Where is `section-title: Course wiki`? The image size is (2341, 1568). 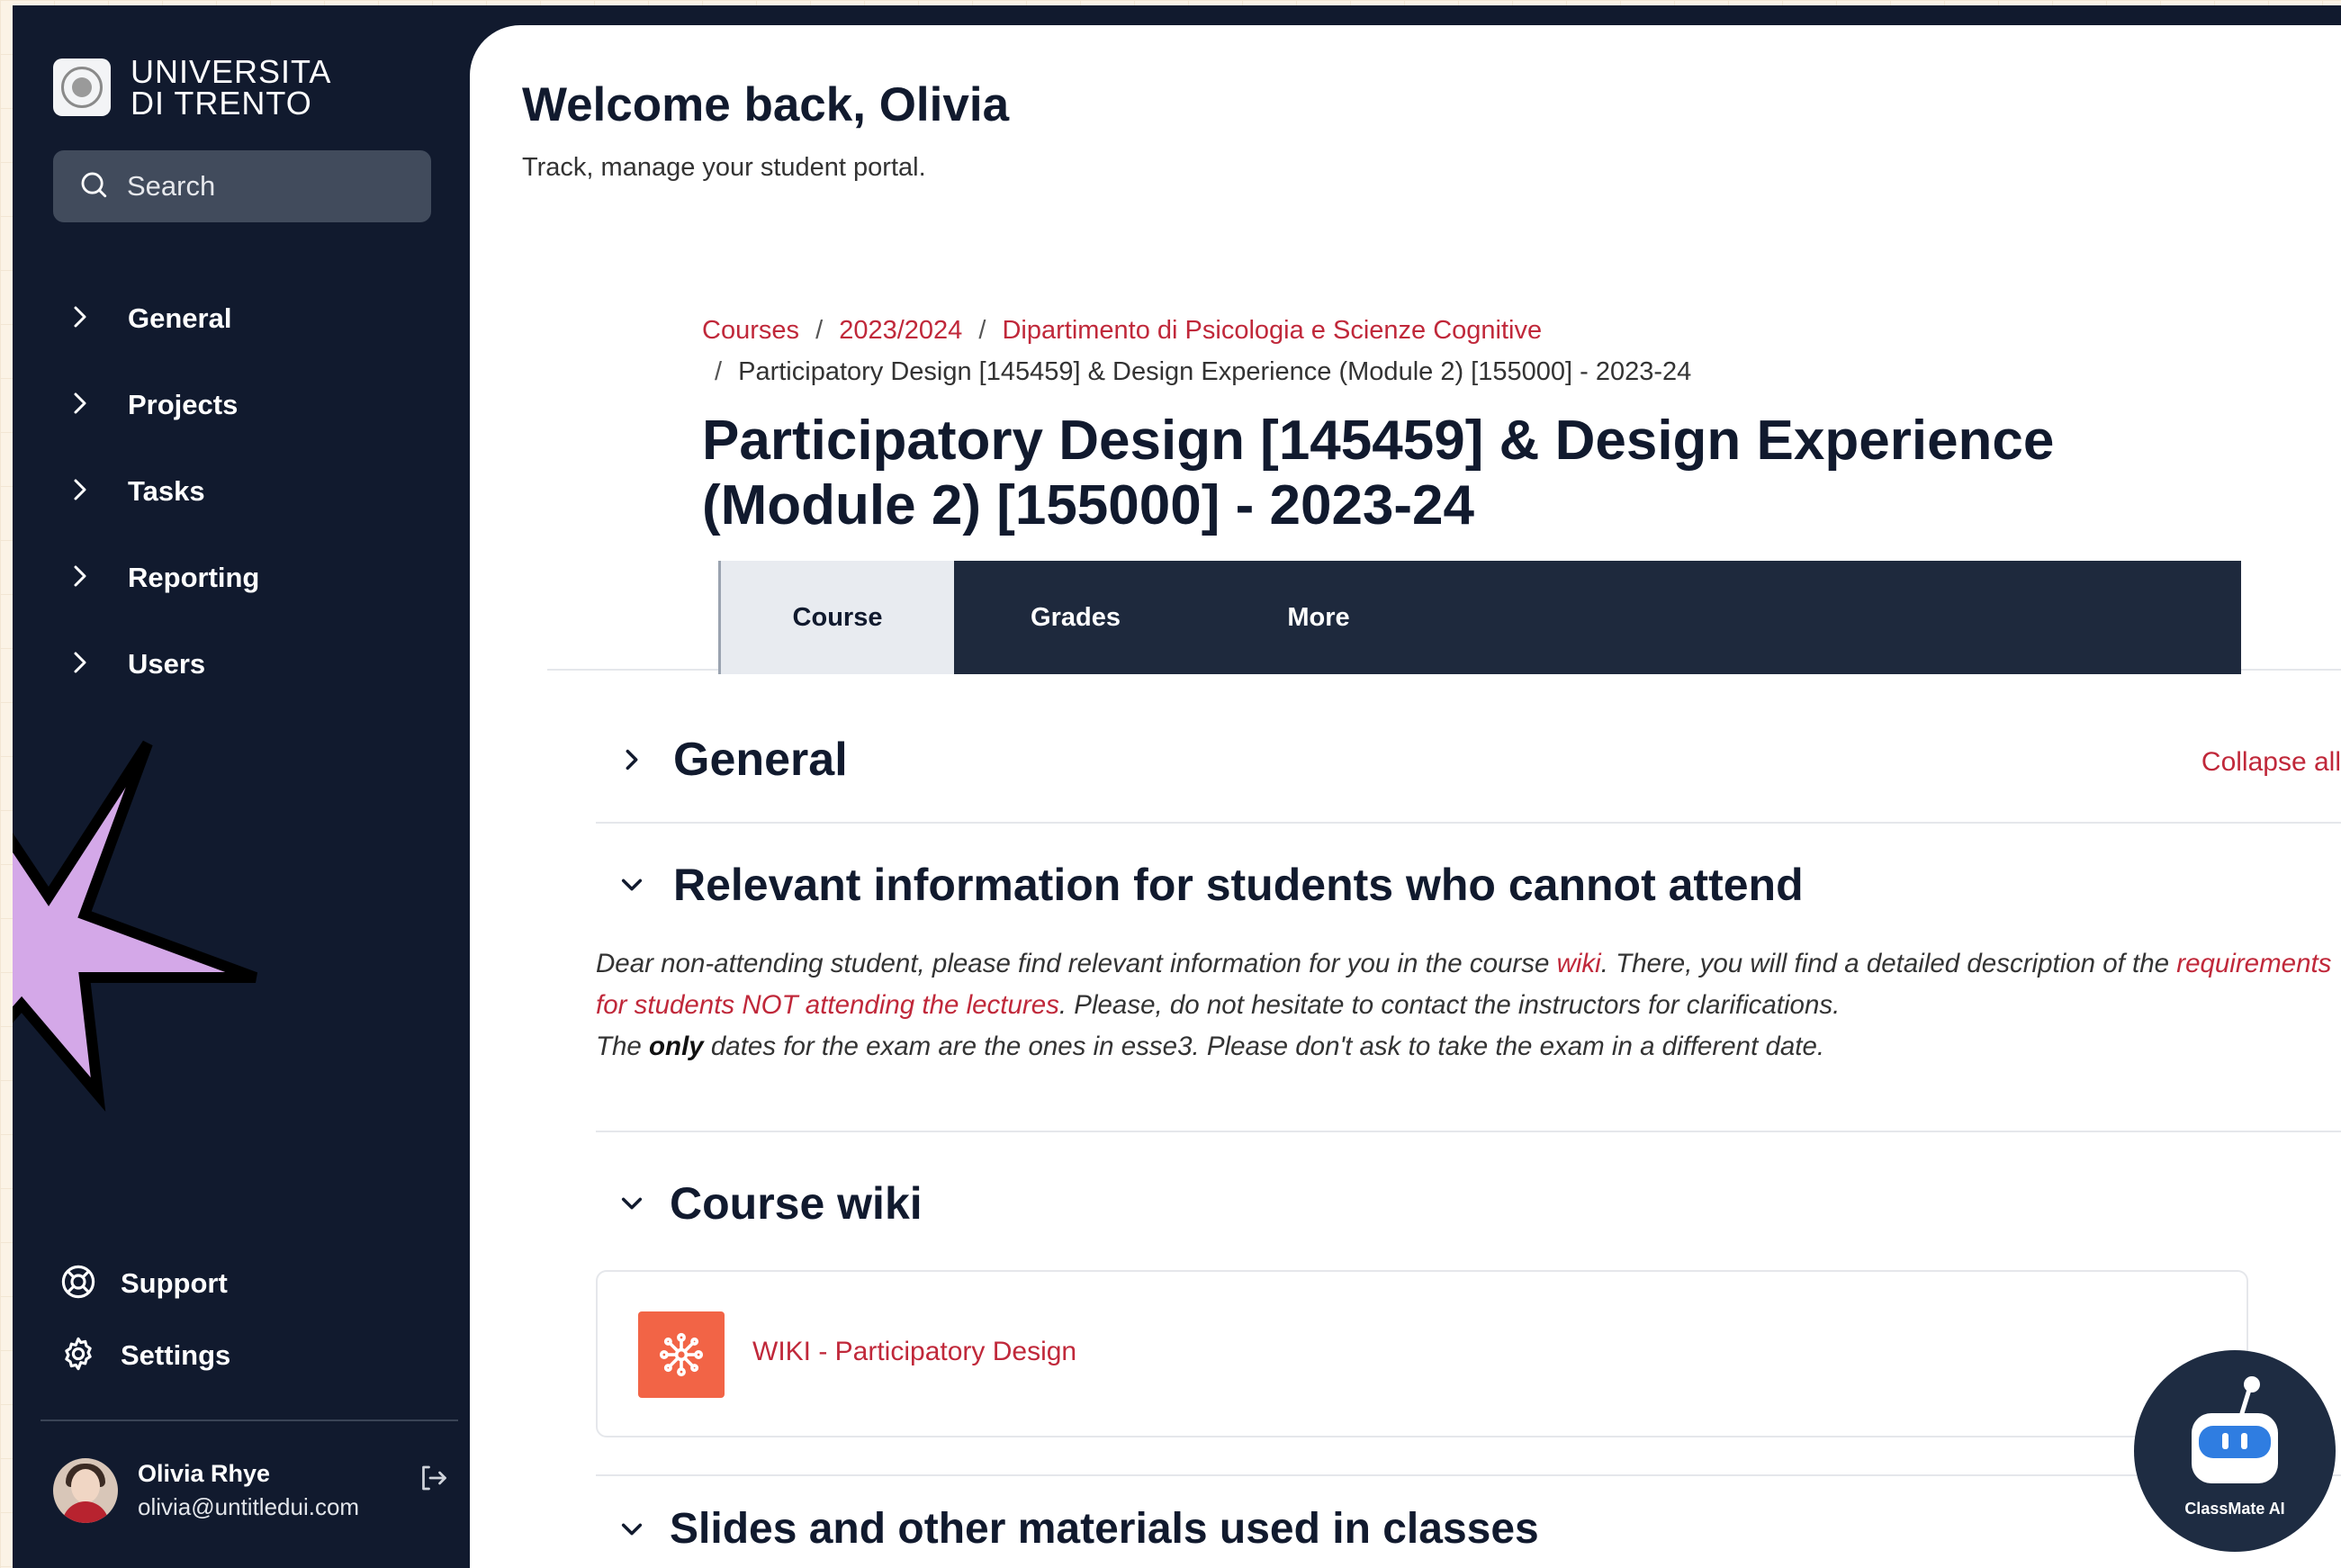
section-title: Course wiki is located at coordinates (796, 1203).